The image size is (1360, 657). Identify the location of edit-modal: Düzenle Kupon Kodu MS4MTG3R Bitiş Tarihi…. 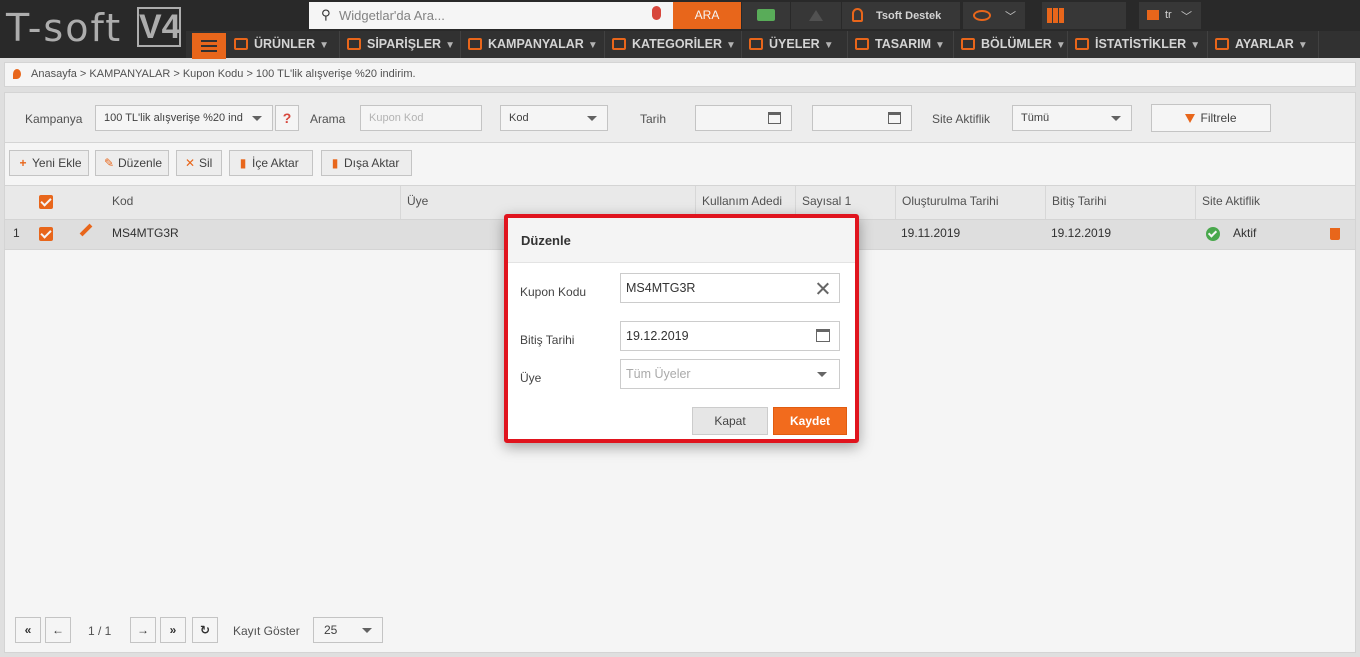
(681, 328).